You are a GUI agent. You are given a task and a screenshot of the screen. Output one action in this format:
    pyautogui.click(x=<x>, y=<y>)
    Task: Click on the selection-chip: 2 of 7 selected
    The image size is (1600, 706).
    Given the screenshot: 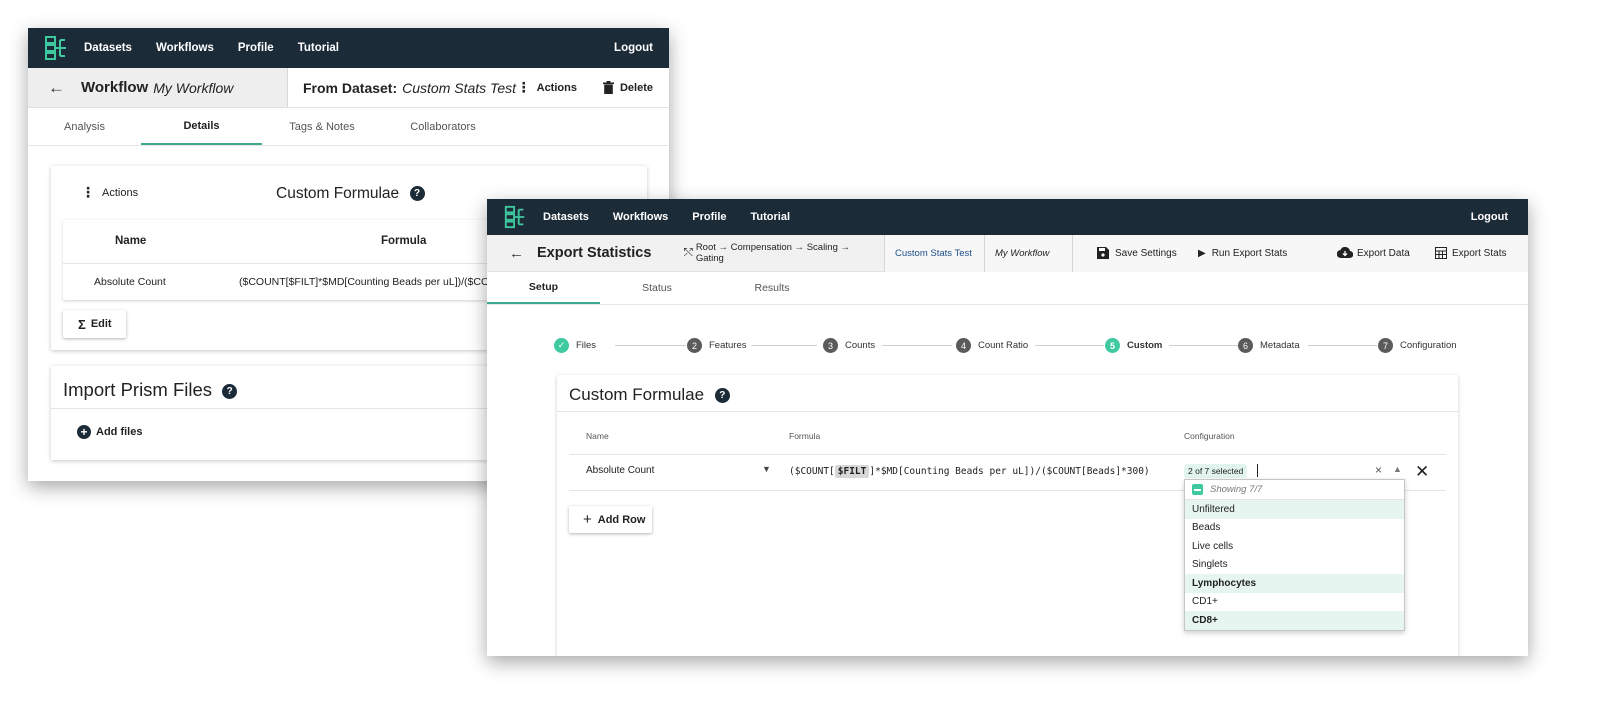 What is the action you would take?
    pyautogui.click(x=1216, y=471)
    